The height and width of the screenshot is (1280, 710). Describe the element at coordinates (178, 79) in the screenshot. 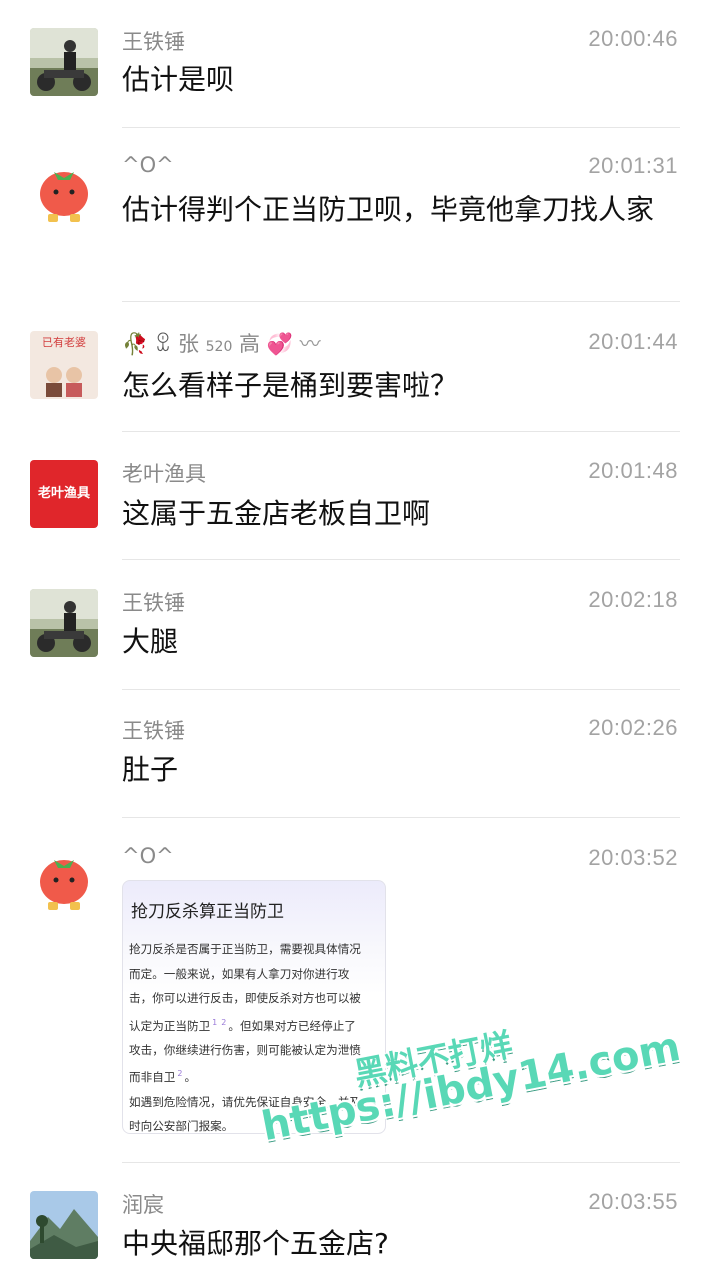

I see `message-text: 估计是呗` at that location.